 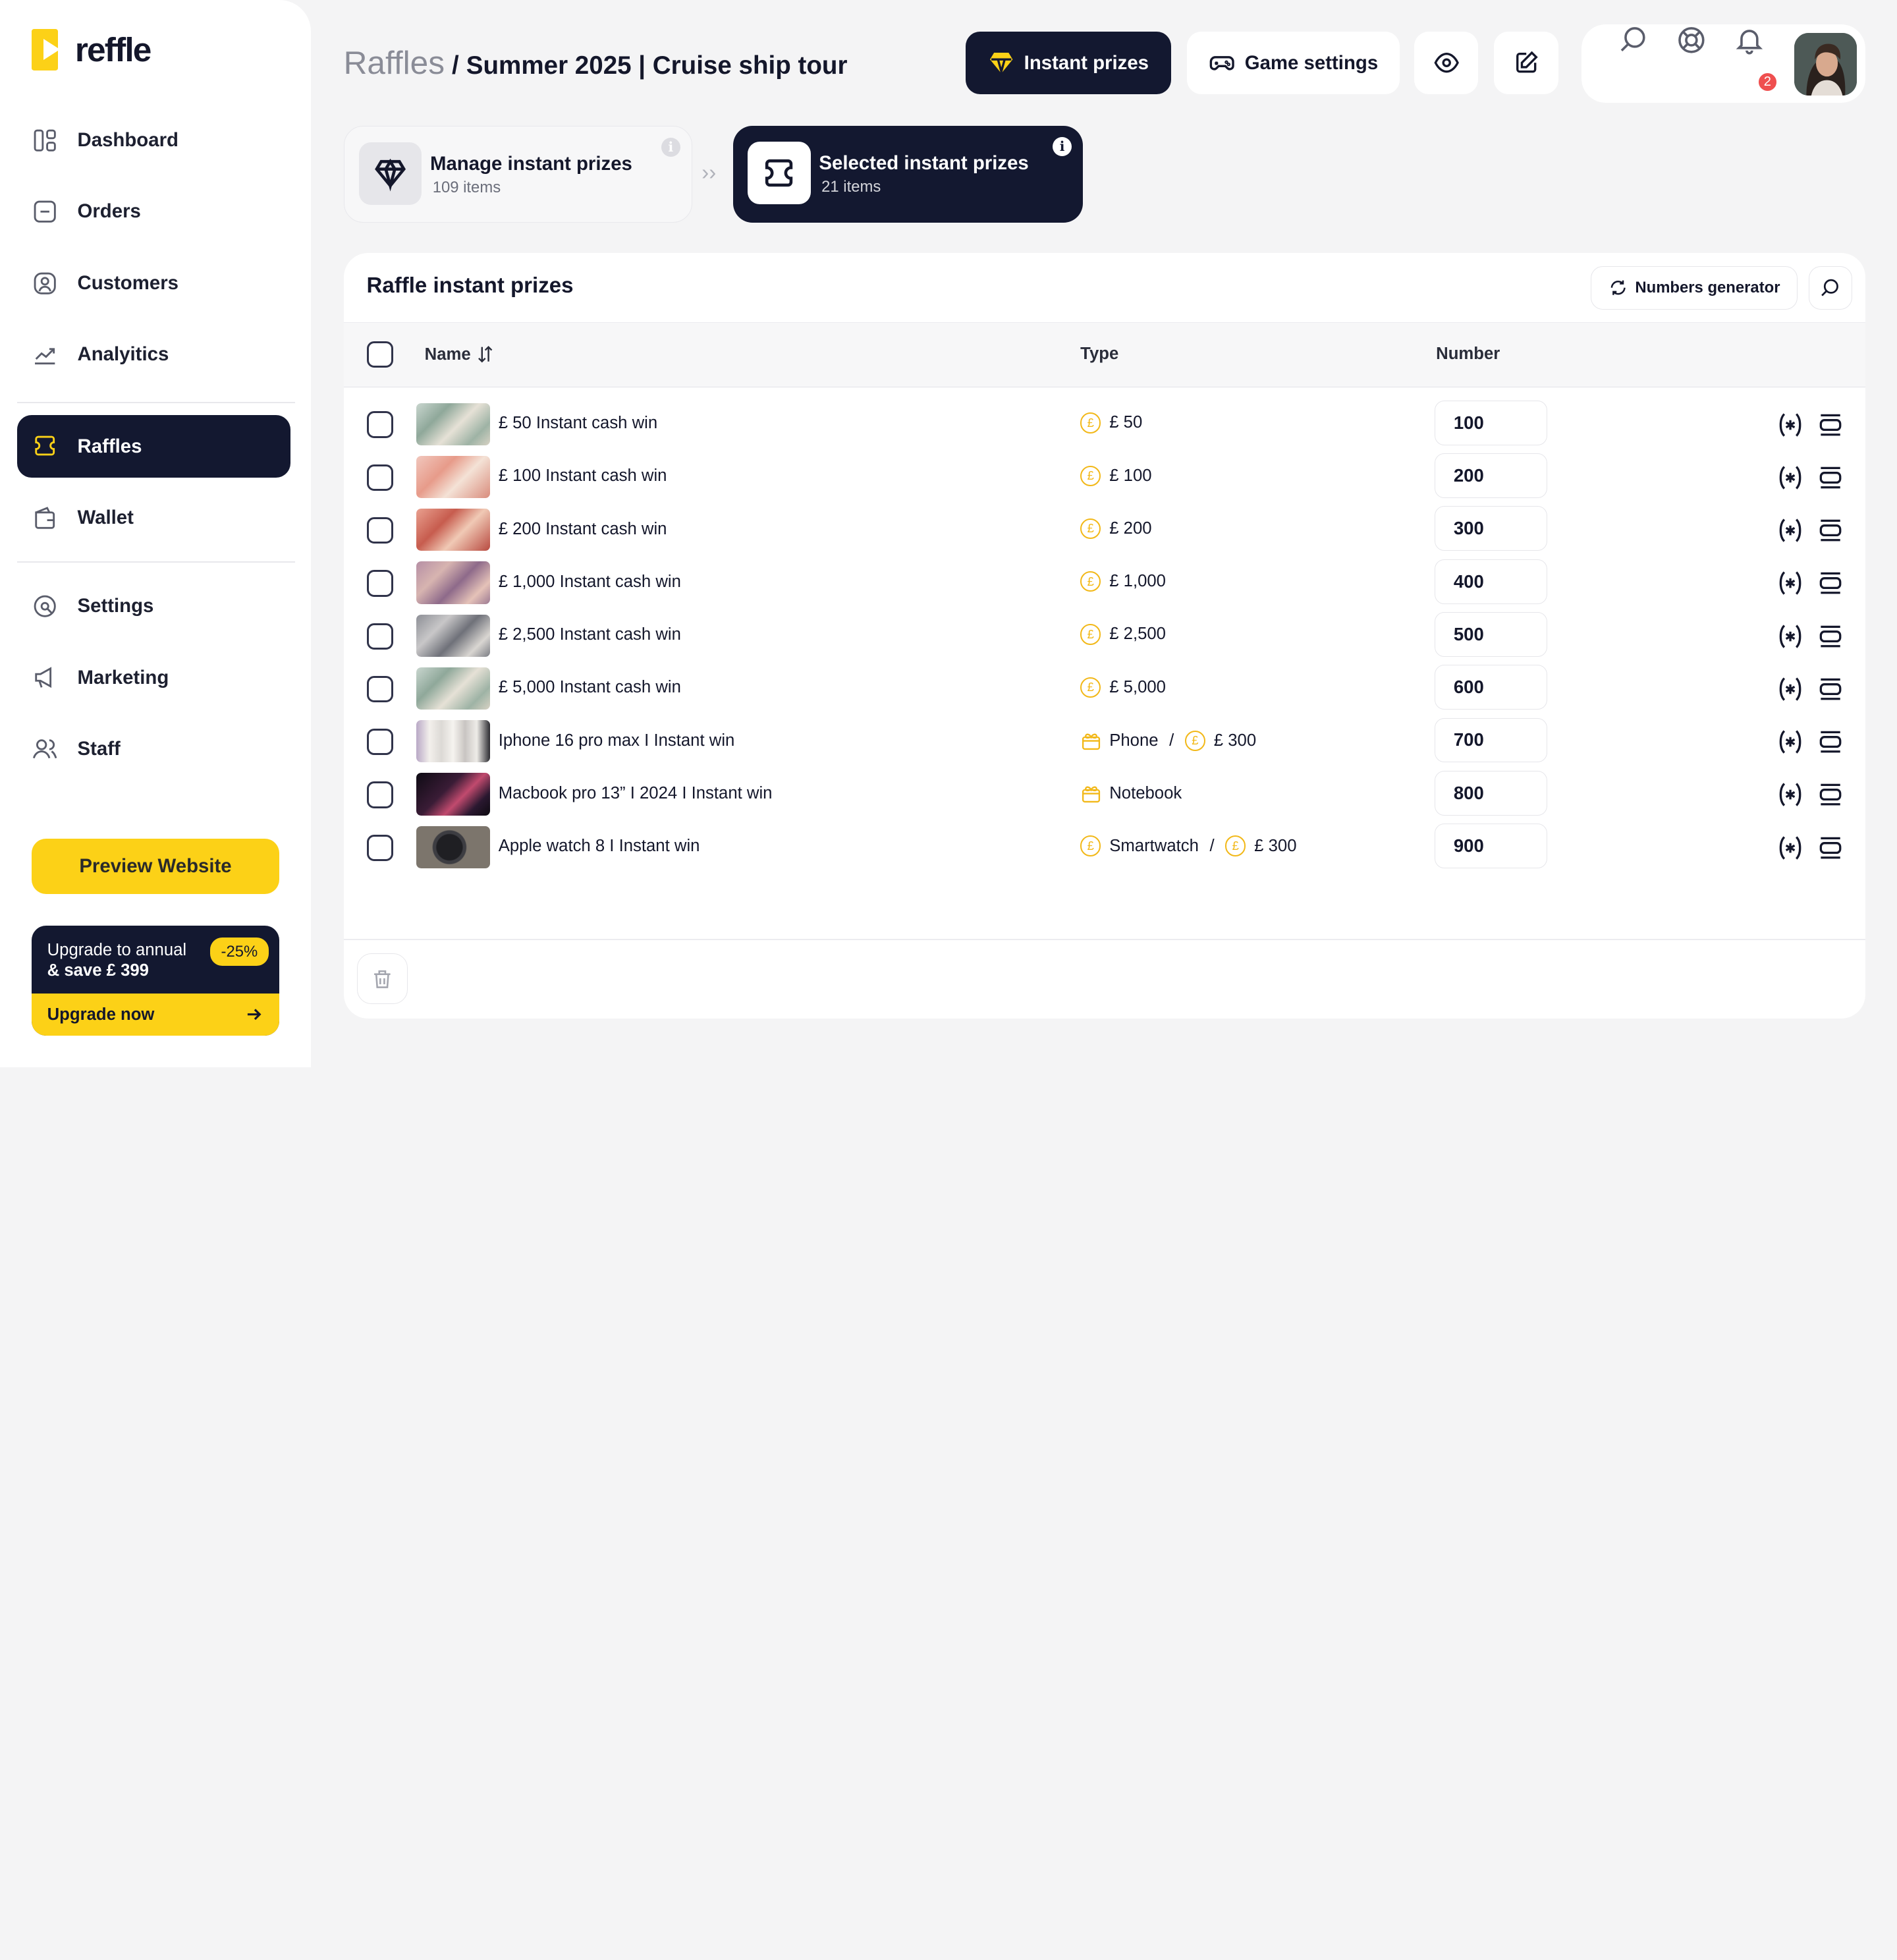 I want to click on sidebar-item-orders: Orders, so click(x=153, y=212).